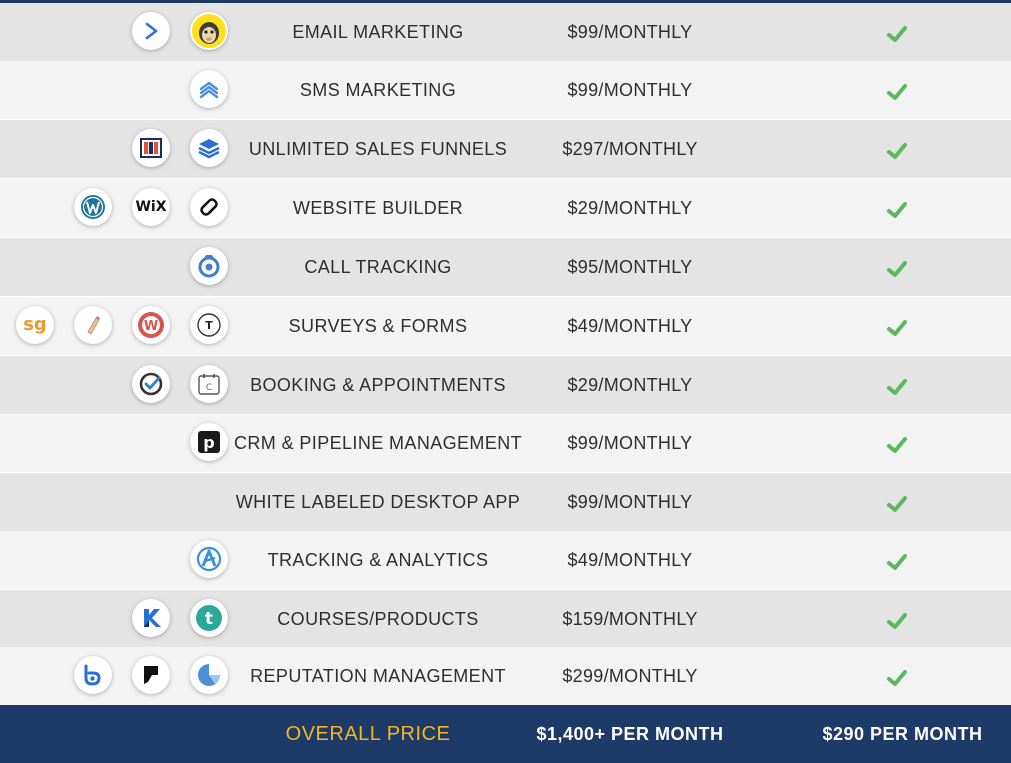 This screenshot has height=763, width=1011. What do you see at coordinates (505, 560) in the screenshot?
I see `table-row: TRACKING & ANALYTICS $49/MONTHLY` at bounding box center [505, 560].